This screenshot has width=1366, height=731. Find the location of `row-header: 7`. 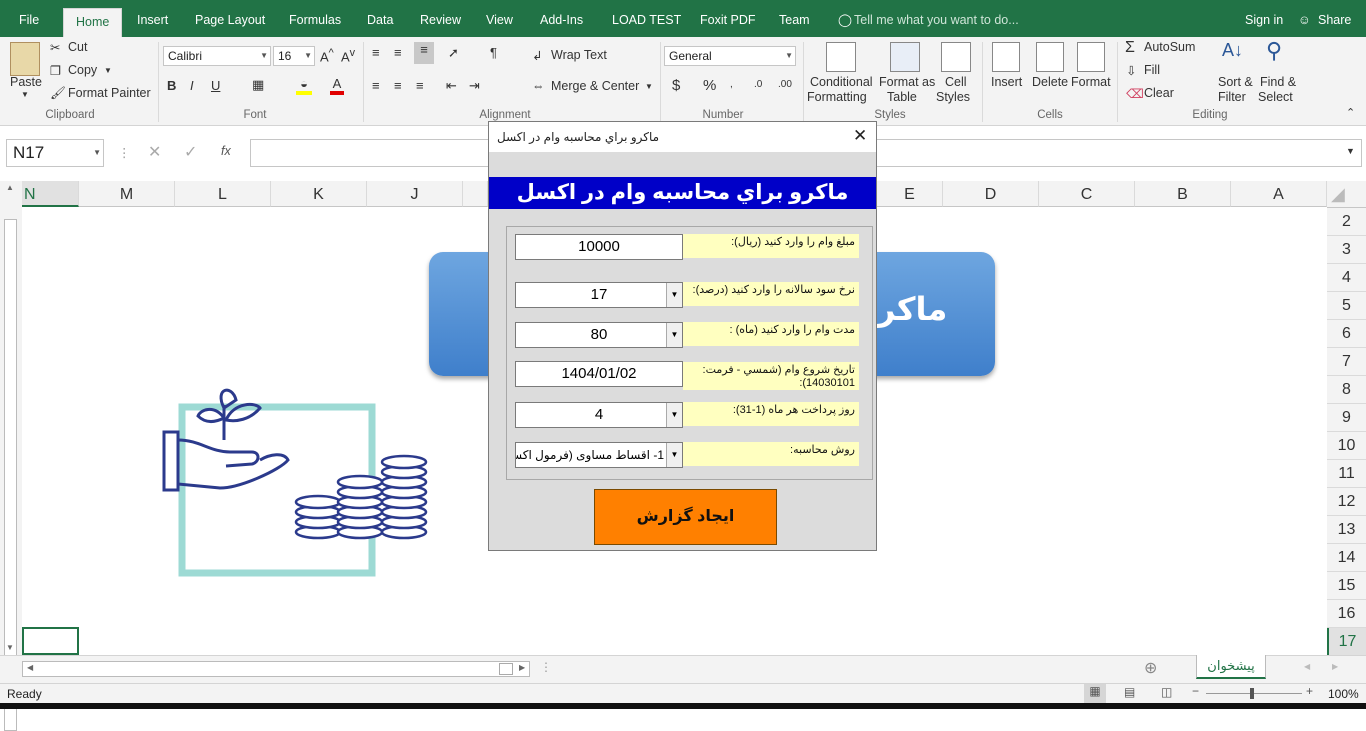

row-header: 7 is located at coordinates (1346, 362).